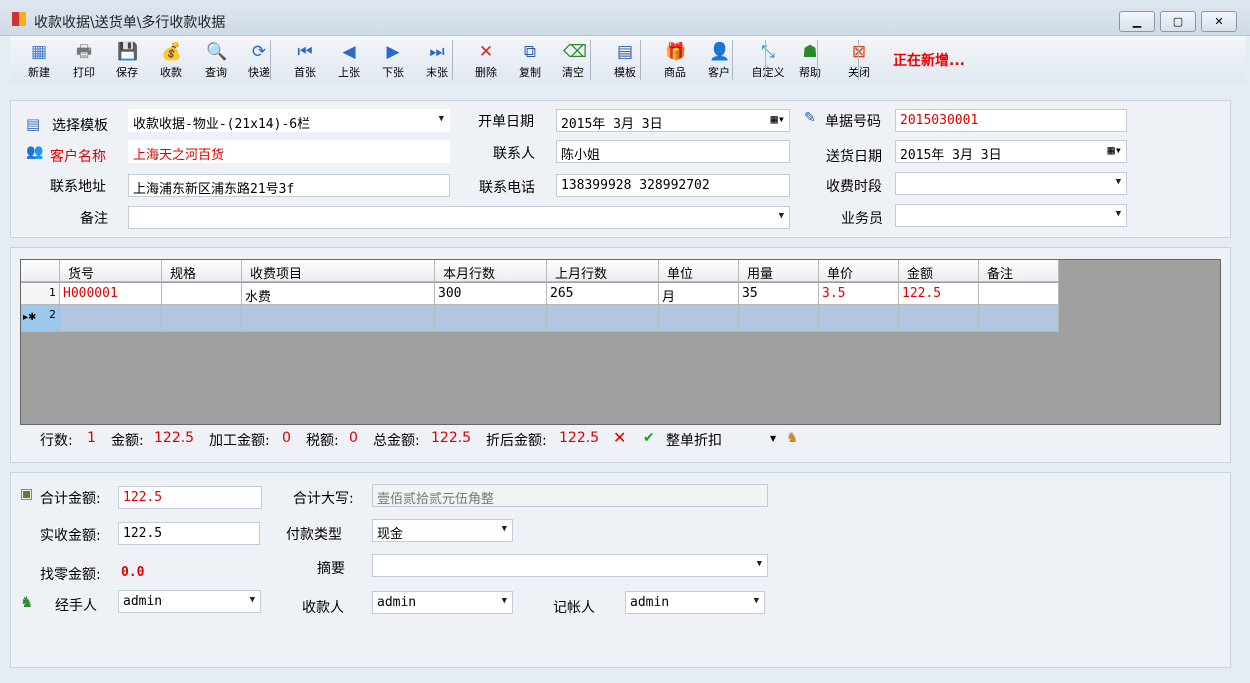 This screenshot has width=1250, height=683. What do you see at coordinates (603, 271) in the screenshot?
I see `column-header: 上月行数` at bounding box center [603, 271].